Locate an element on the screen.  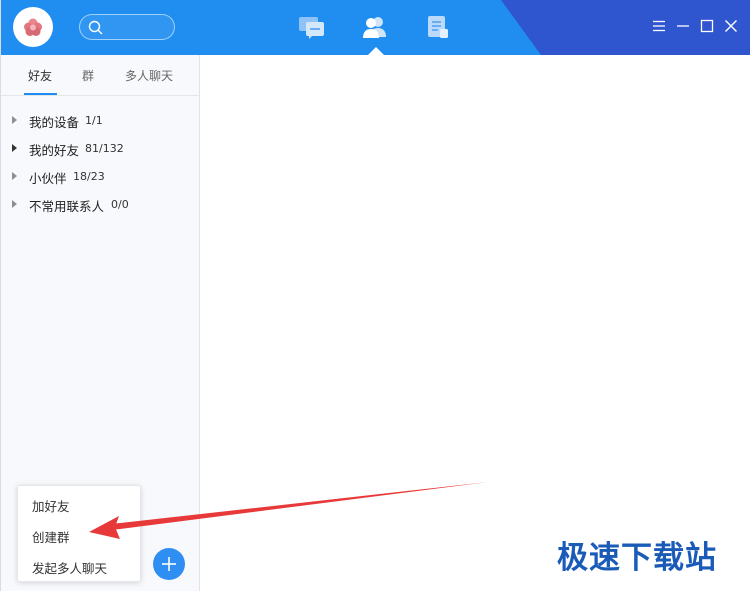
group-count: 0/0 is located at coordinates (120, 204).